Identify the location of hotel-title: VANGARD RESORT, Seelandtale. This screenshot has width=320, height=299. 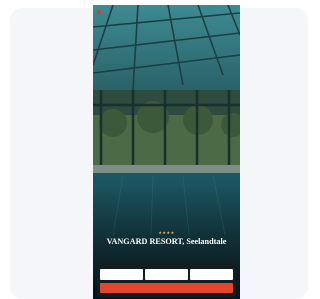
(166, 241).